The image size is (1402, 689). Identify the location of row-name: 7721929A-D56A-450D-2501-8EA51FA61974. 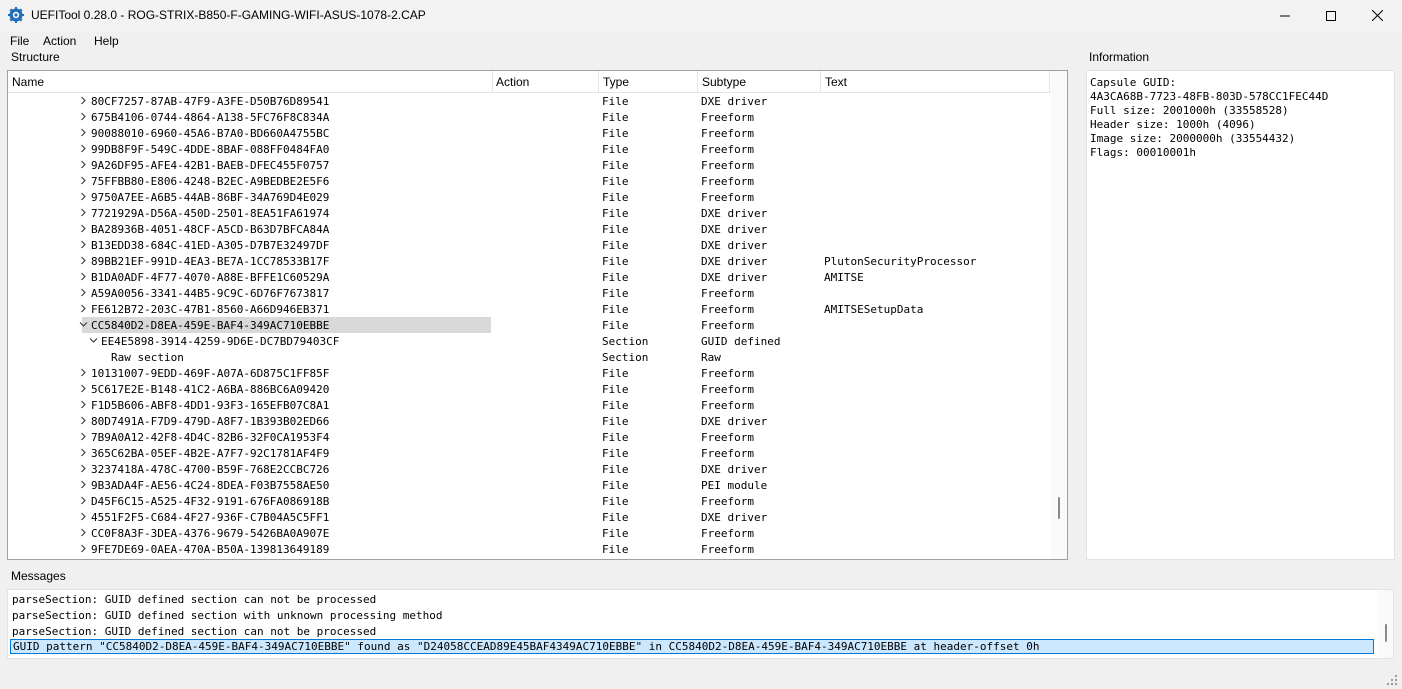
(210, 213).